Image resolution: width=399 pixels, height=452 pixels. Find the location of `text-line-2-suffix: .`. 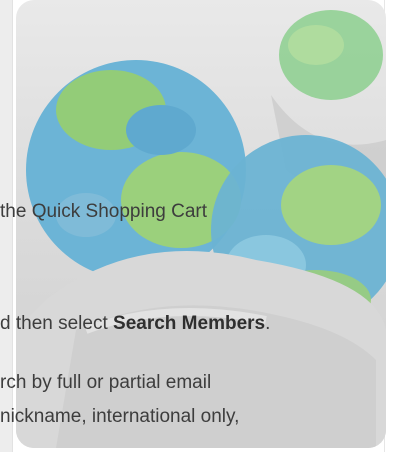

text-line-2-suffix: . is located at coordinates (268, 323).